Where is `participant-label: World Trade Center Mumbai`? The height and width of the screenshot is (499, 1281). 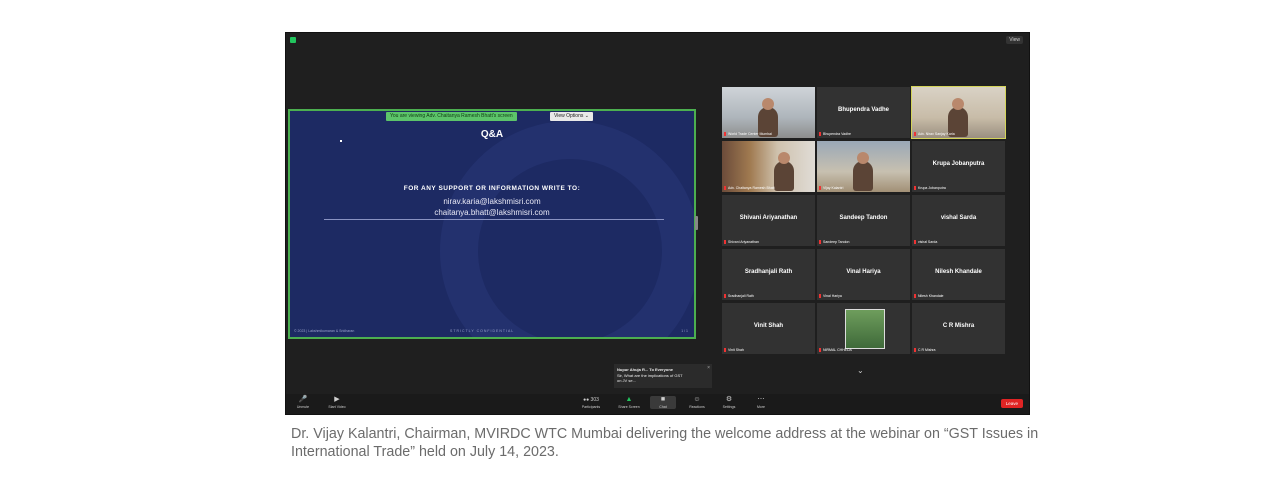 participant-label: World Trade Center Mumbai is located at coordinates (748, 134).